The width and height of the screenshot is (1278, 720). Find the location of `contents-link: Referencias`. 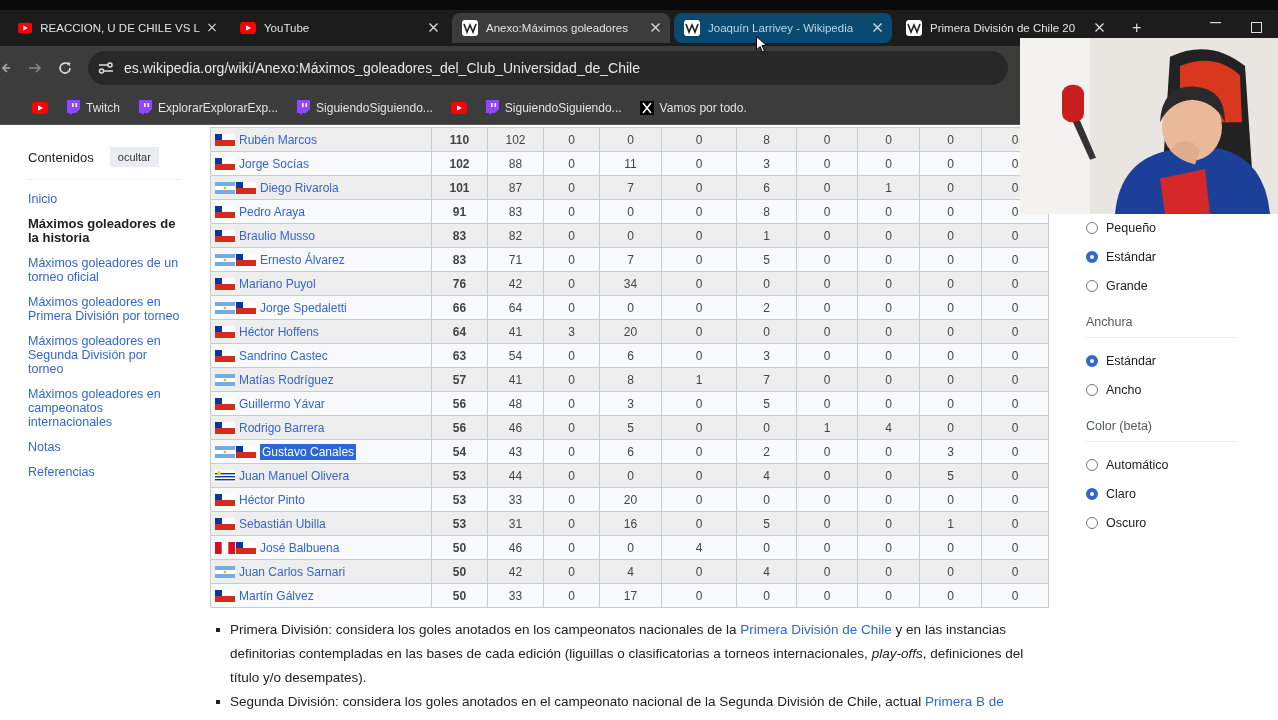

contents-link: Referencias is located at coordinates (105, 472).